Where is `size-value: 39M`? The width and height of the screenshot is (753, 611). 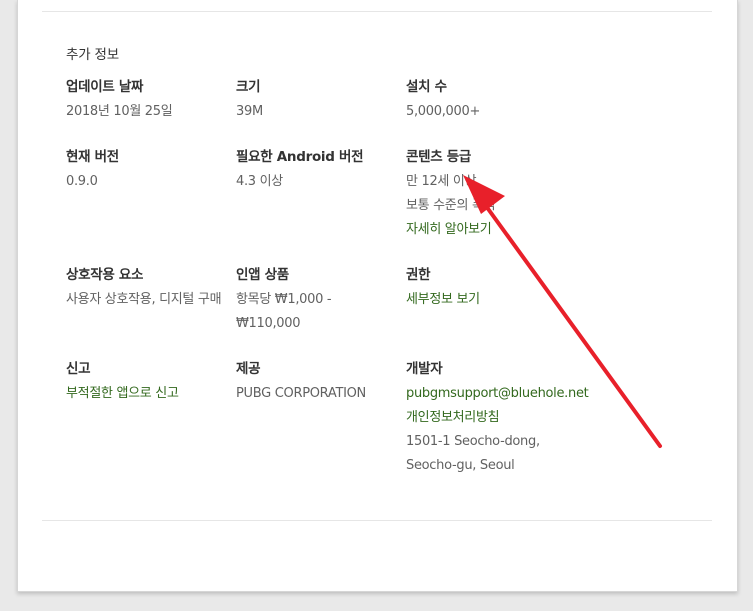 size-value: 39M is located at coordinates (249, 111).